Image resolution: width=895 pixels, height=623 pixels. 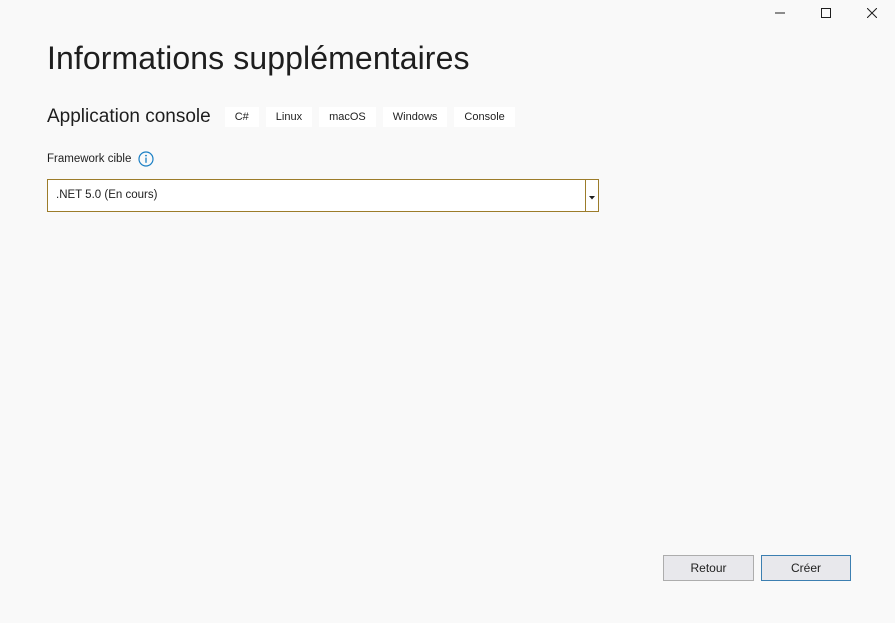 I want to click on maximize-button, so click(x=826, y=13).